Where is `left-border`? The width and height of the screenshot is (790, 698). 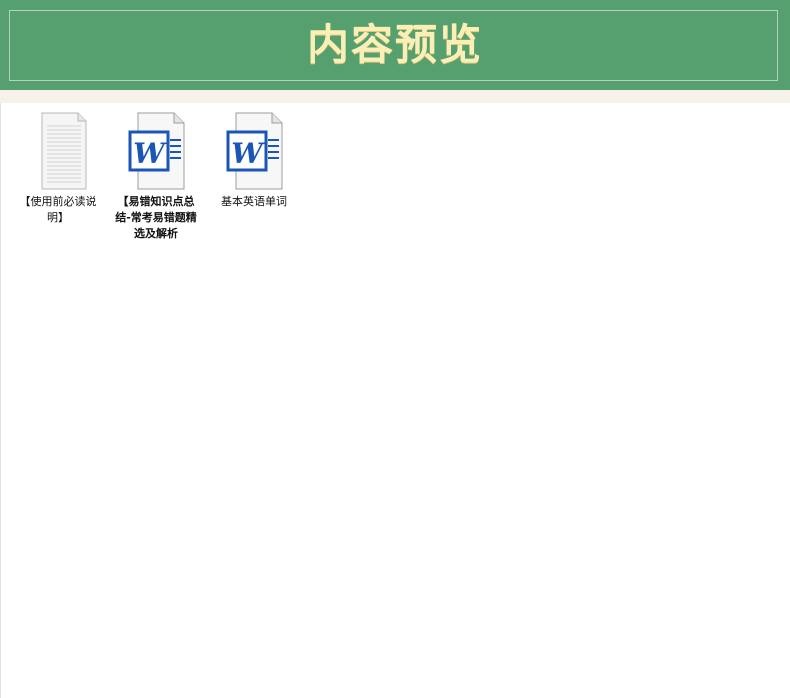 left-border is located at coordinates (0, 400).